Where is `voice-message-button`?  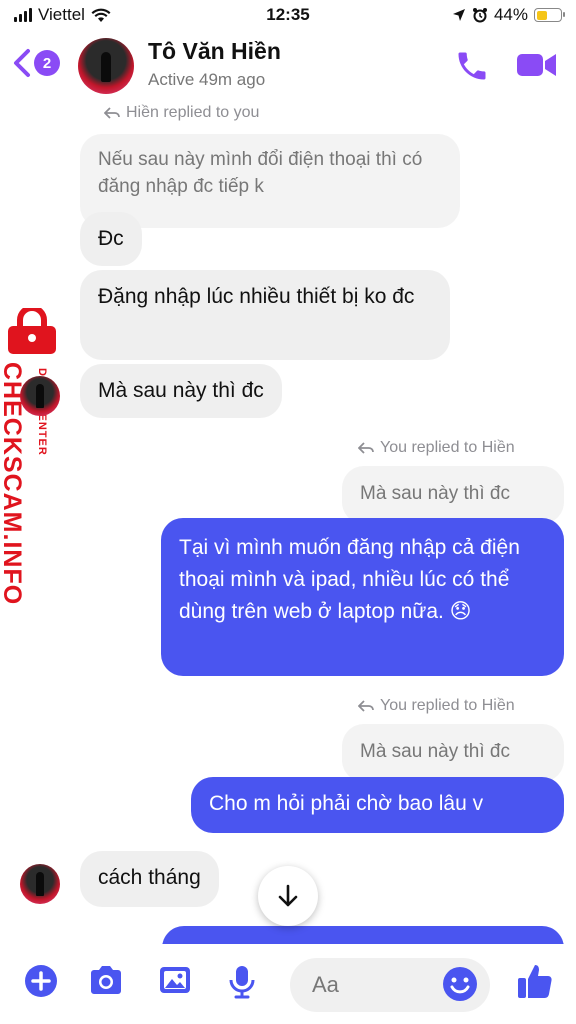 voice-message-button is located at coordinates (242, 984).